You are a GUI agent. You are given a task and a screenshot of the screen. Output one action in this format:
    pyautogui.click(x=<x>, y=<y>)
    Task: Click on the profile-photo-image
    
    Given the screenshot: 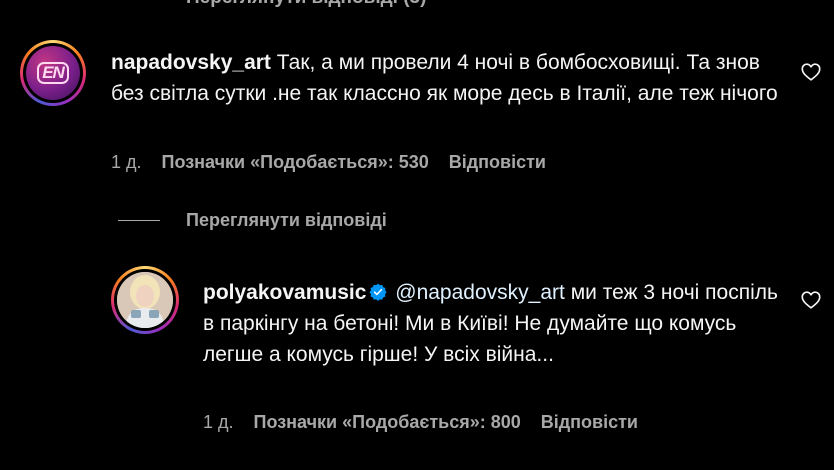 What is the action you would take?
    pyautogui.click(x=145, y=300)
    